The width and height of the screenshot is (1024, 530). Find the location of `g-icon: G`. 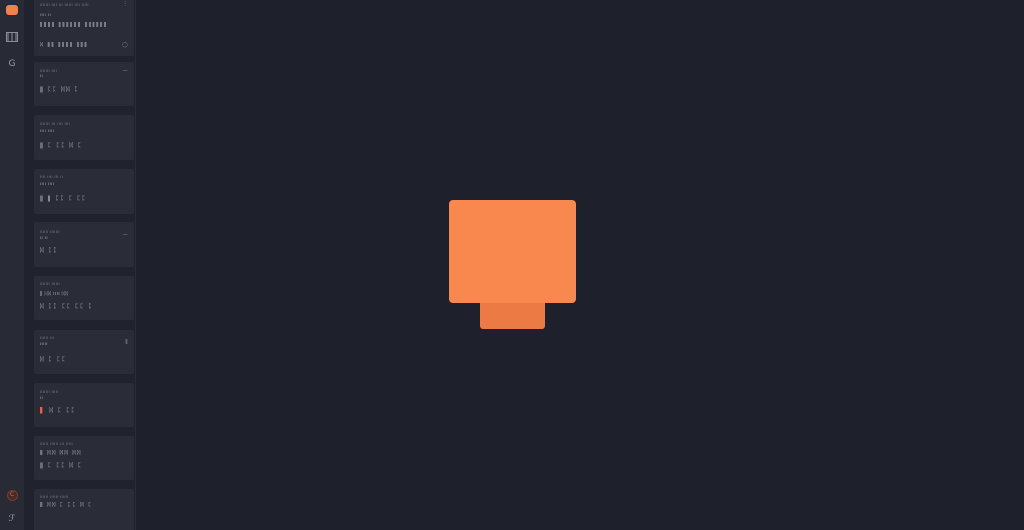

g-icon: G is located at coordinates (12, 64).